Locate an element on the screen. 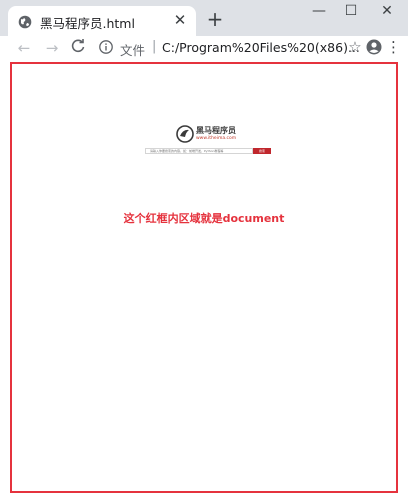 This screenshot has width=408, height=501. logo-name: 黑马程序员 is located at coordinates (216, 130).